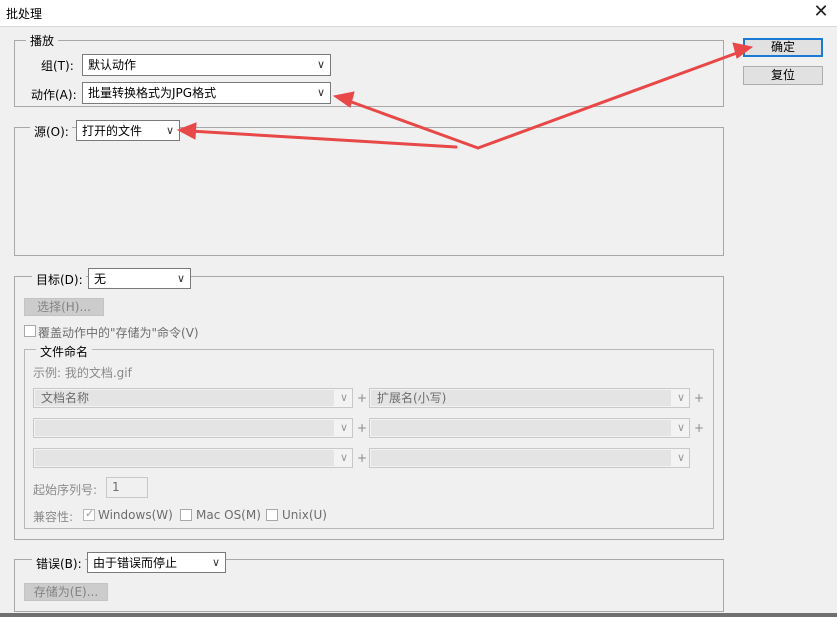 Image resolution: width=837 pixels, height=617 pixels. What do you see at coordinates (112, 65) in the screenshot?
I see `group-select-value: 默认动作` at bounding box center [112, 65].